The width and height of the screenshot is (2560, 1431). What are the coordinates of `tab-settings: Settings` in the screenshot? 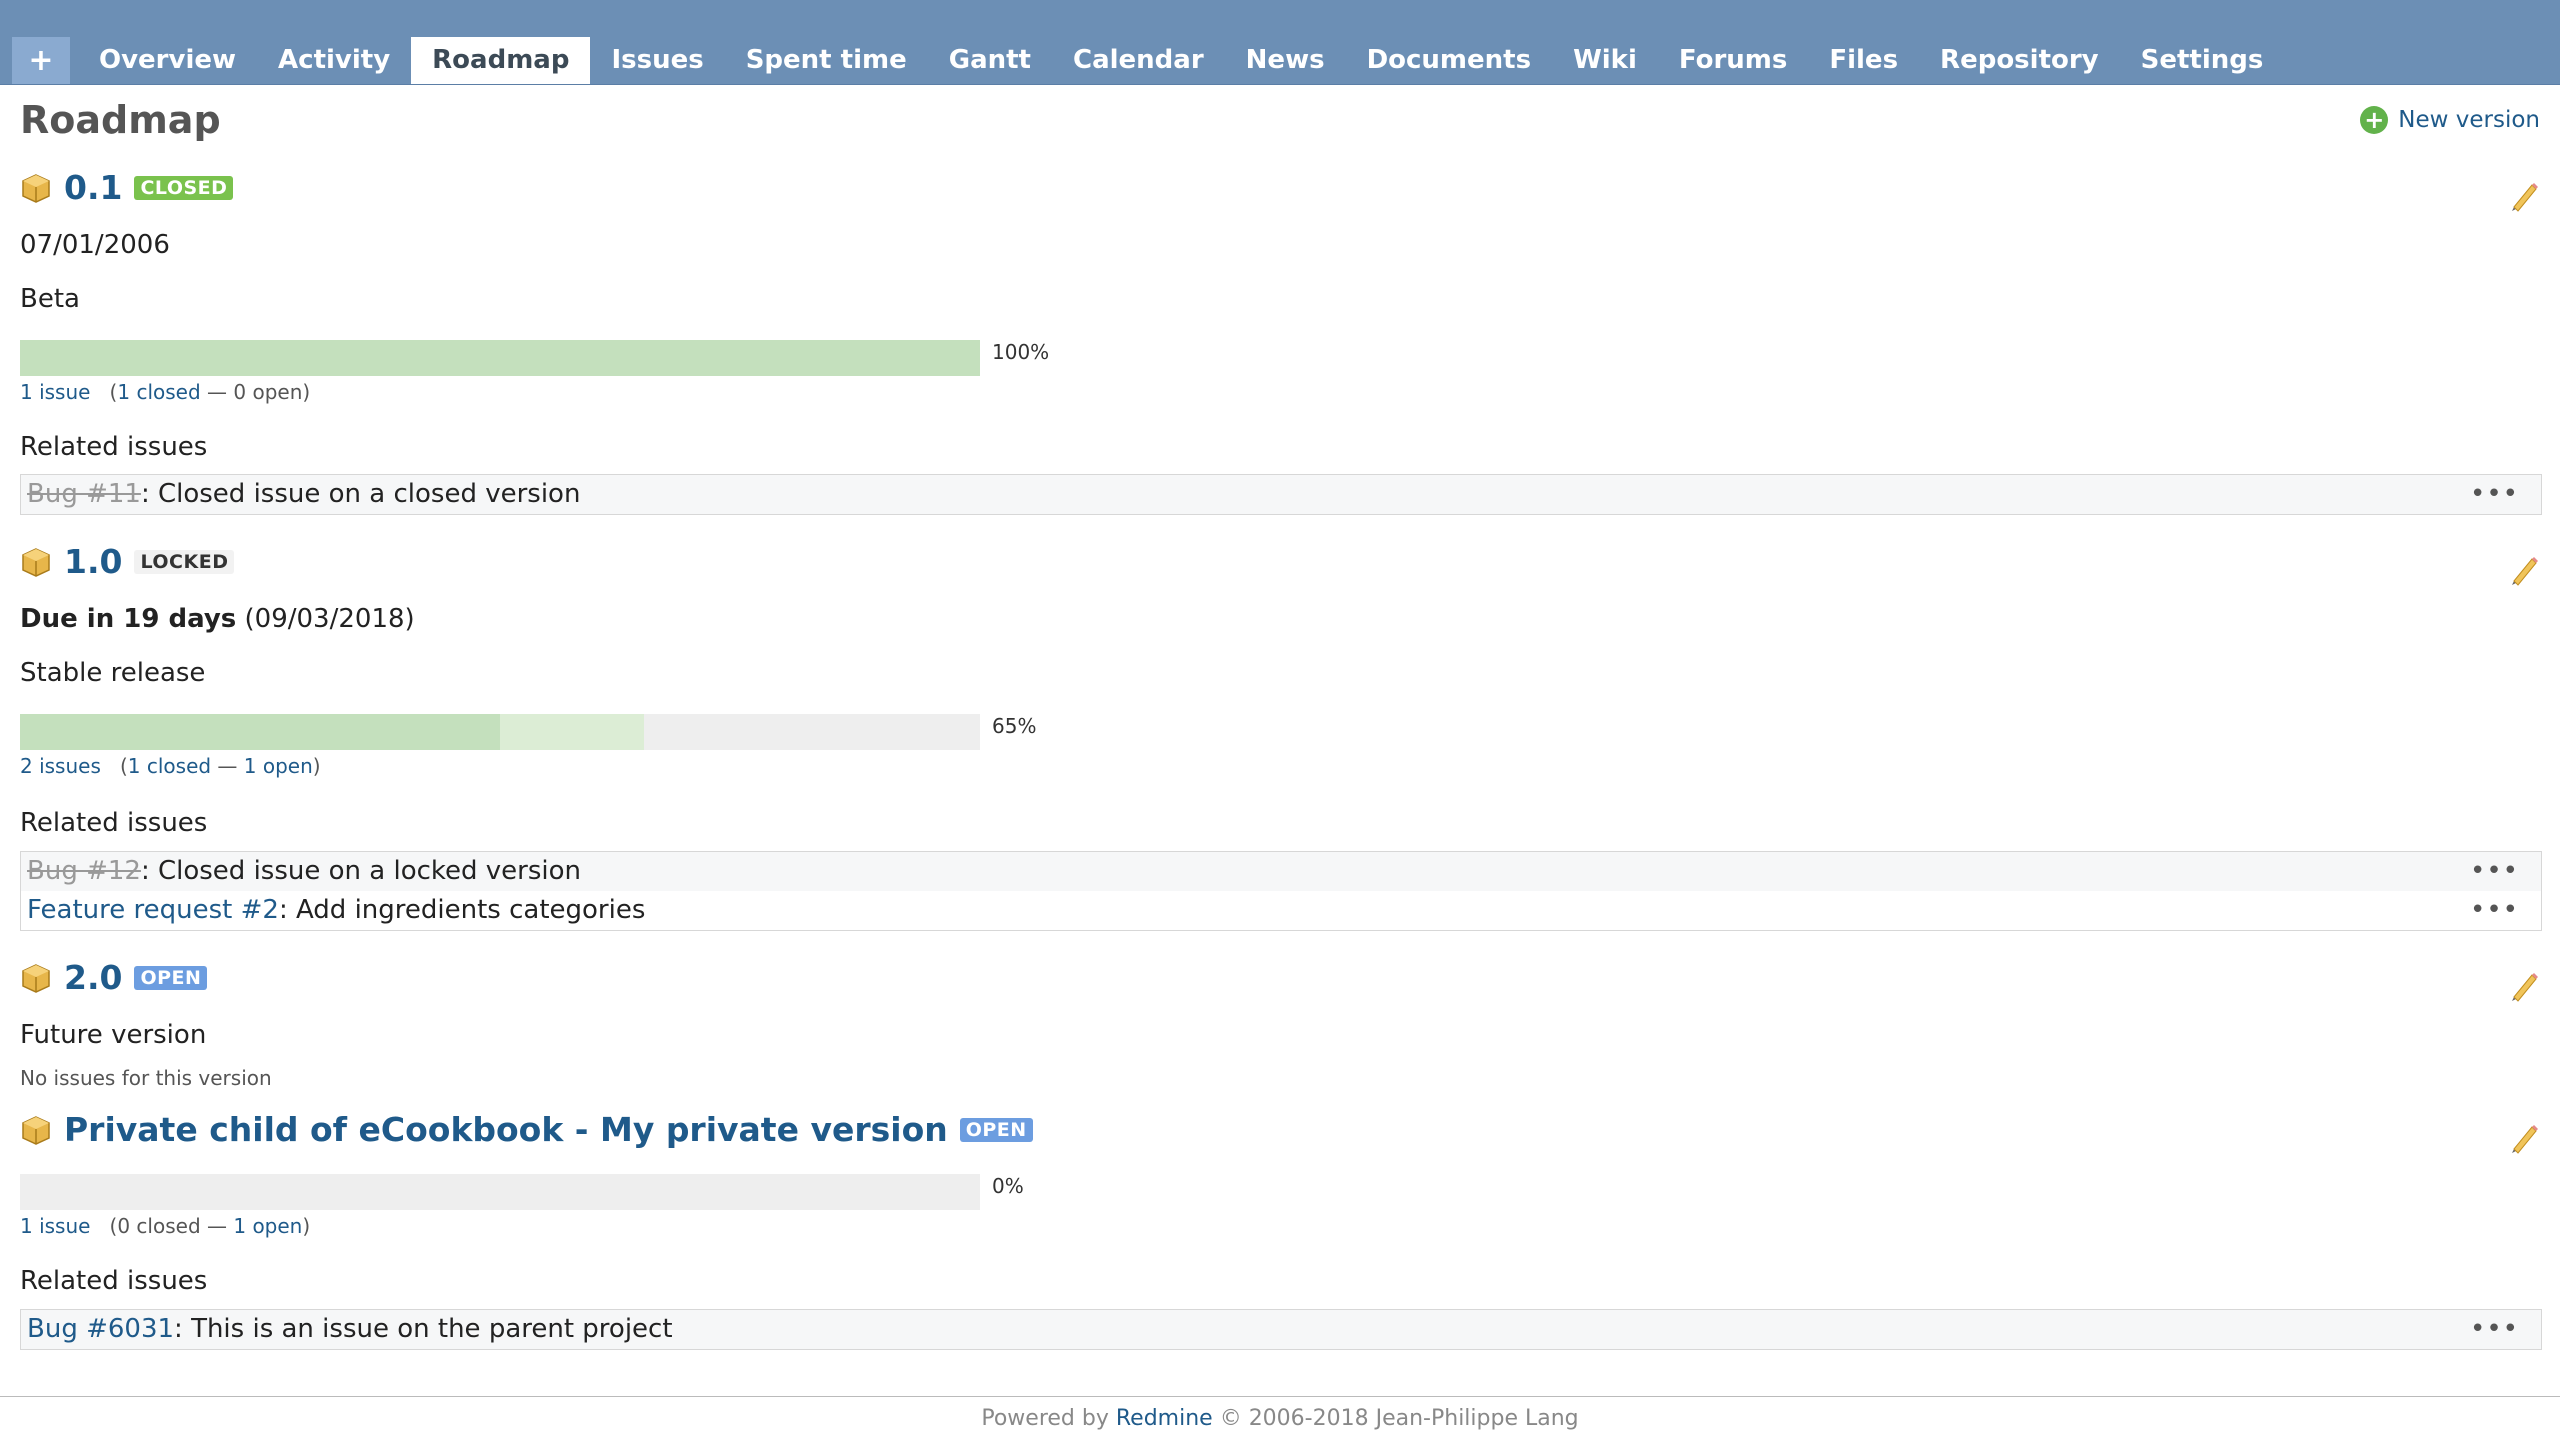 It's located at (2202, 60).